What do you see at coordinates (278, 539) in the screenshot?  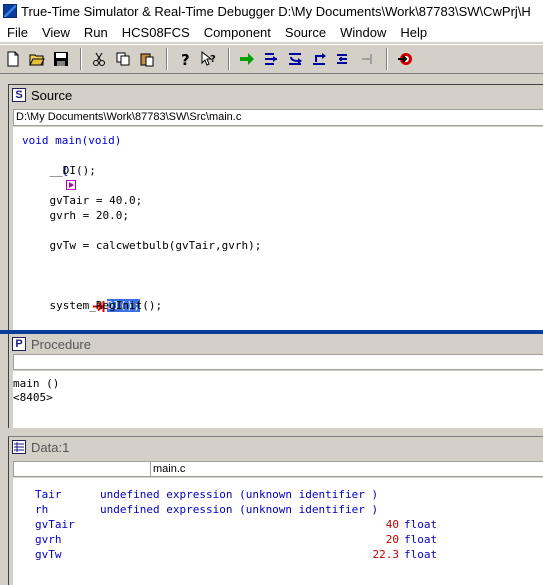 I see `data-row: gvrh 20 float` at bounding box center [278, 539].